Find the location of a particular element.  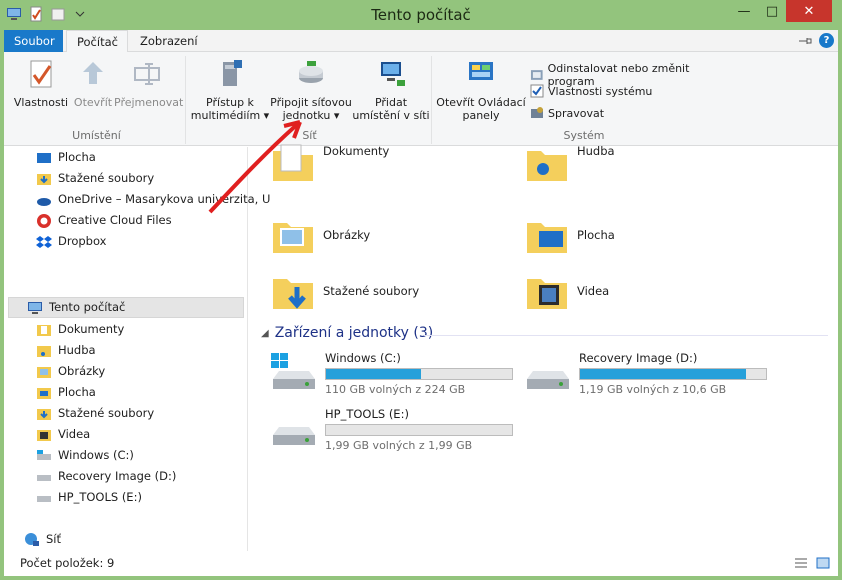

drive-c: Windows (C:) 110 GB volných z 224 GB is located at coordinates (391, 373).